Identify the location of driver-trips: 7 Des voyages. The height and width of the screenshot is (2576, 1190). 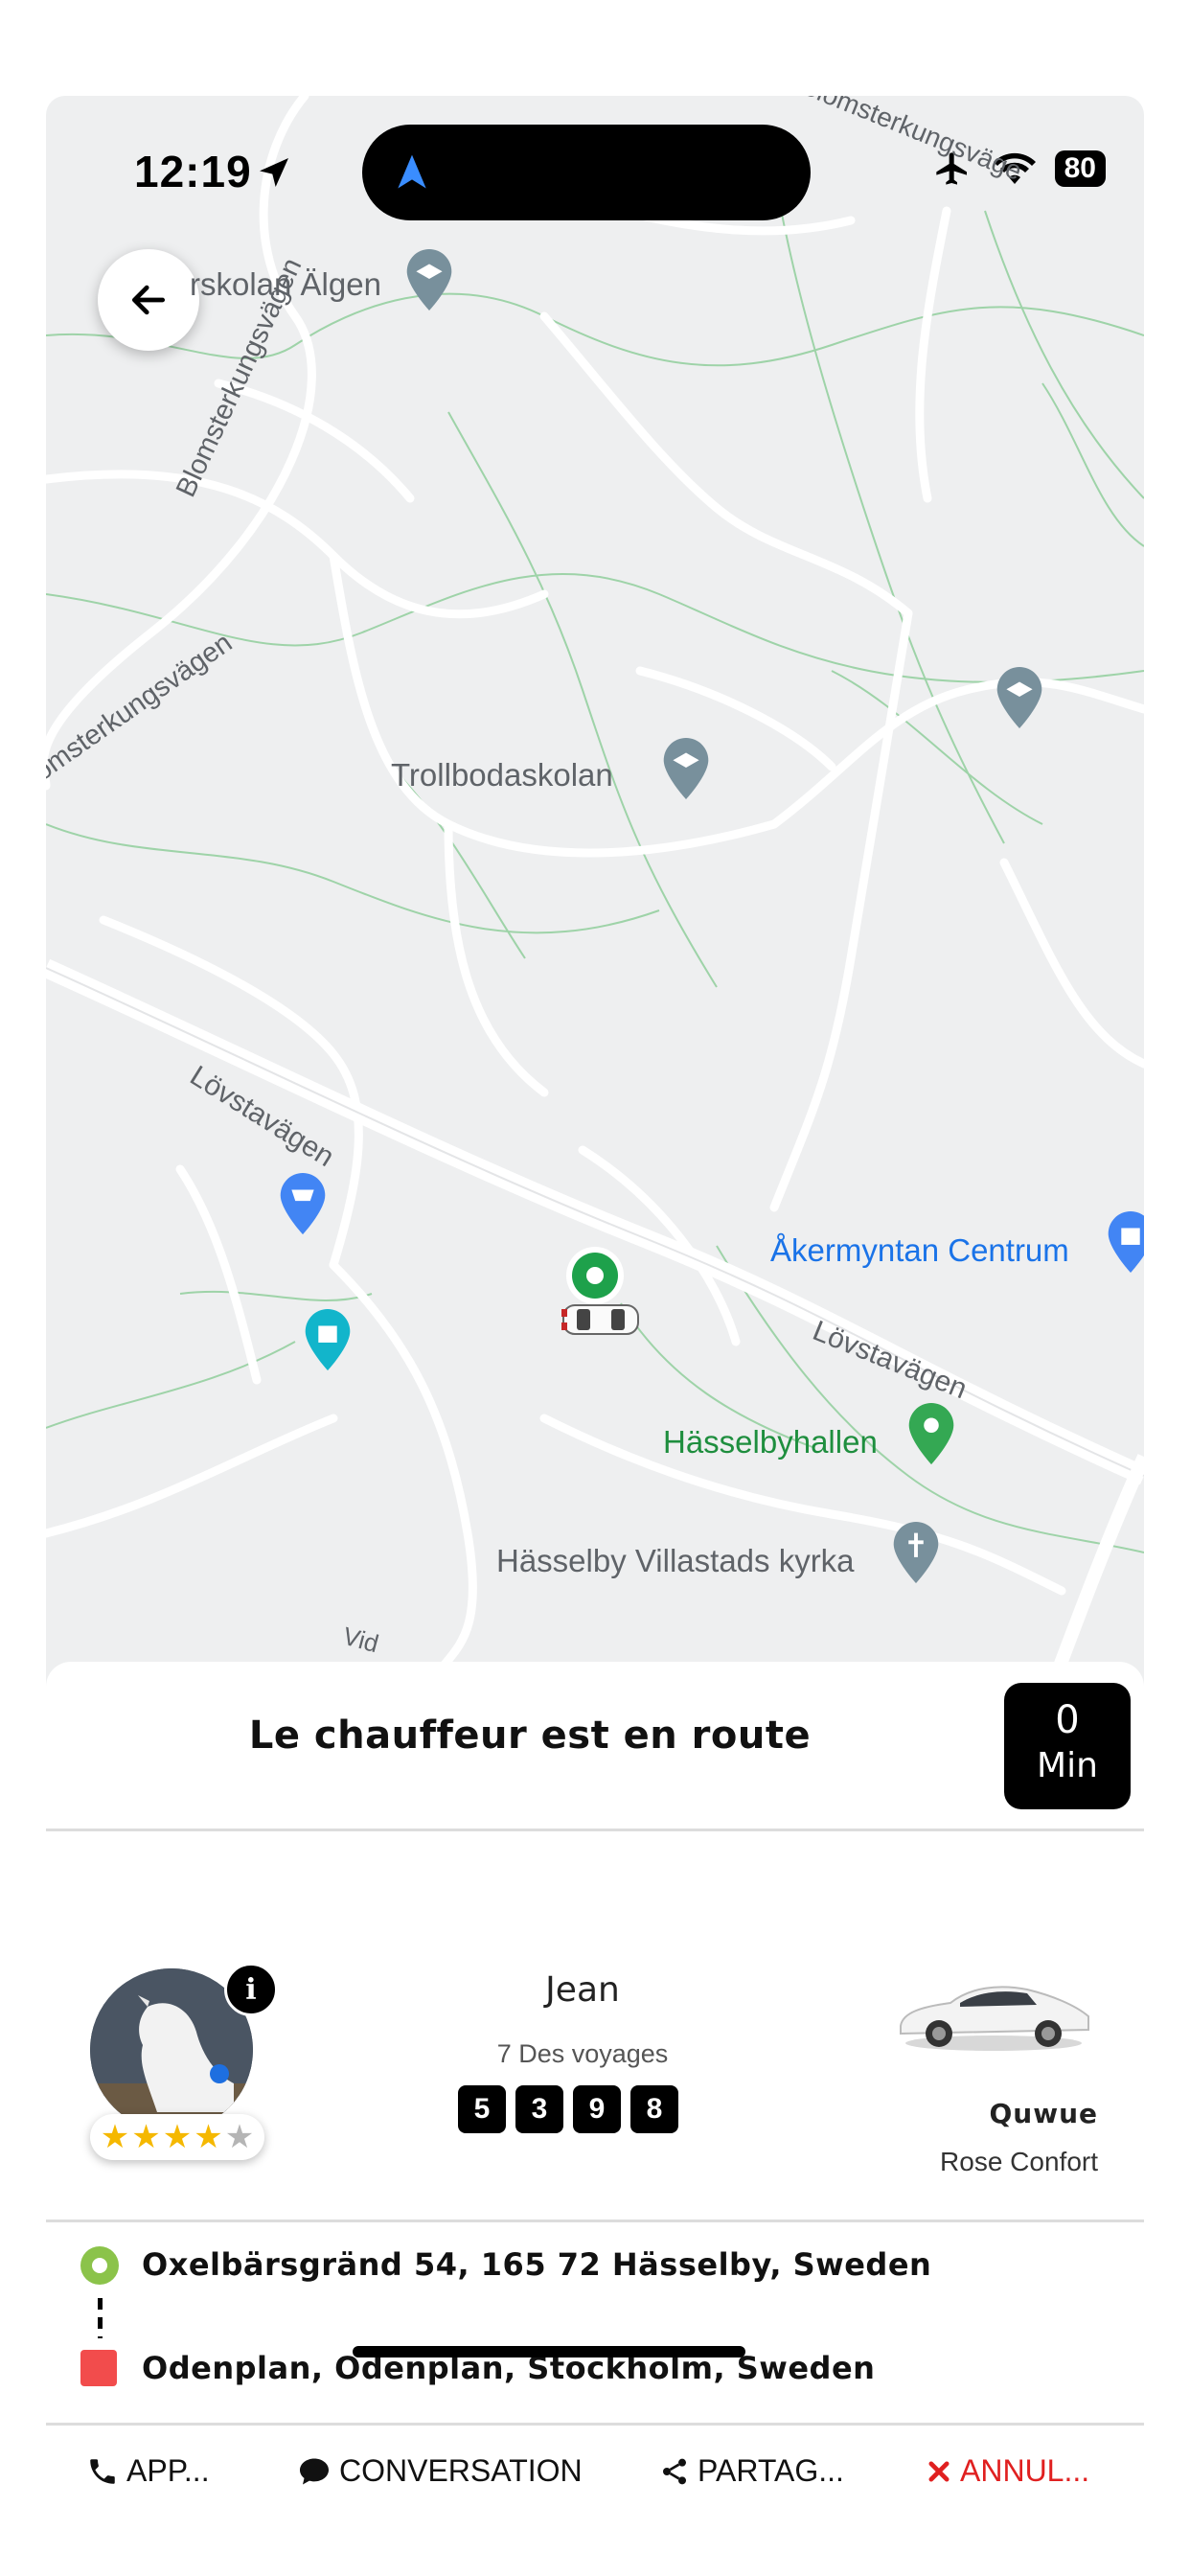
(583, 2053).